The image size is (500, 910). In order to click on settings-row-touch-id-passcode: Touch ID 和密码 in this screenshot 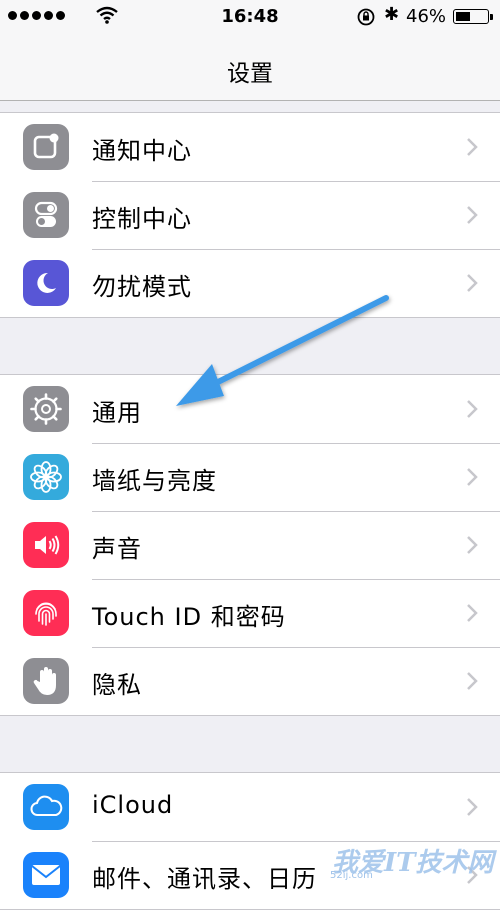, I will do `click(250, 613)`.